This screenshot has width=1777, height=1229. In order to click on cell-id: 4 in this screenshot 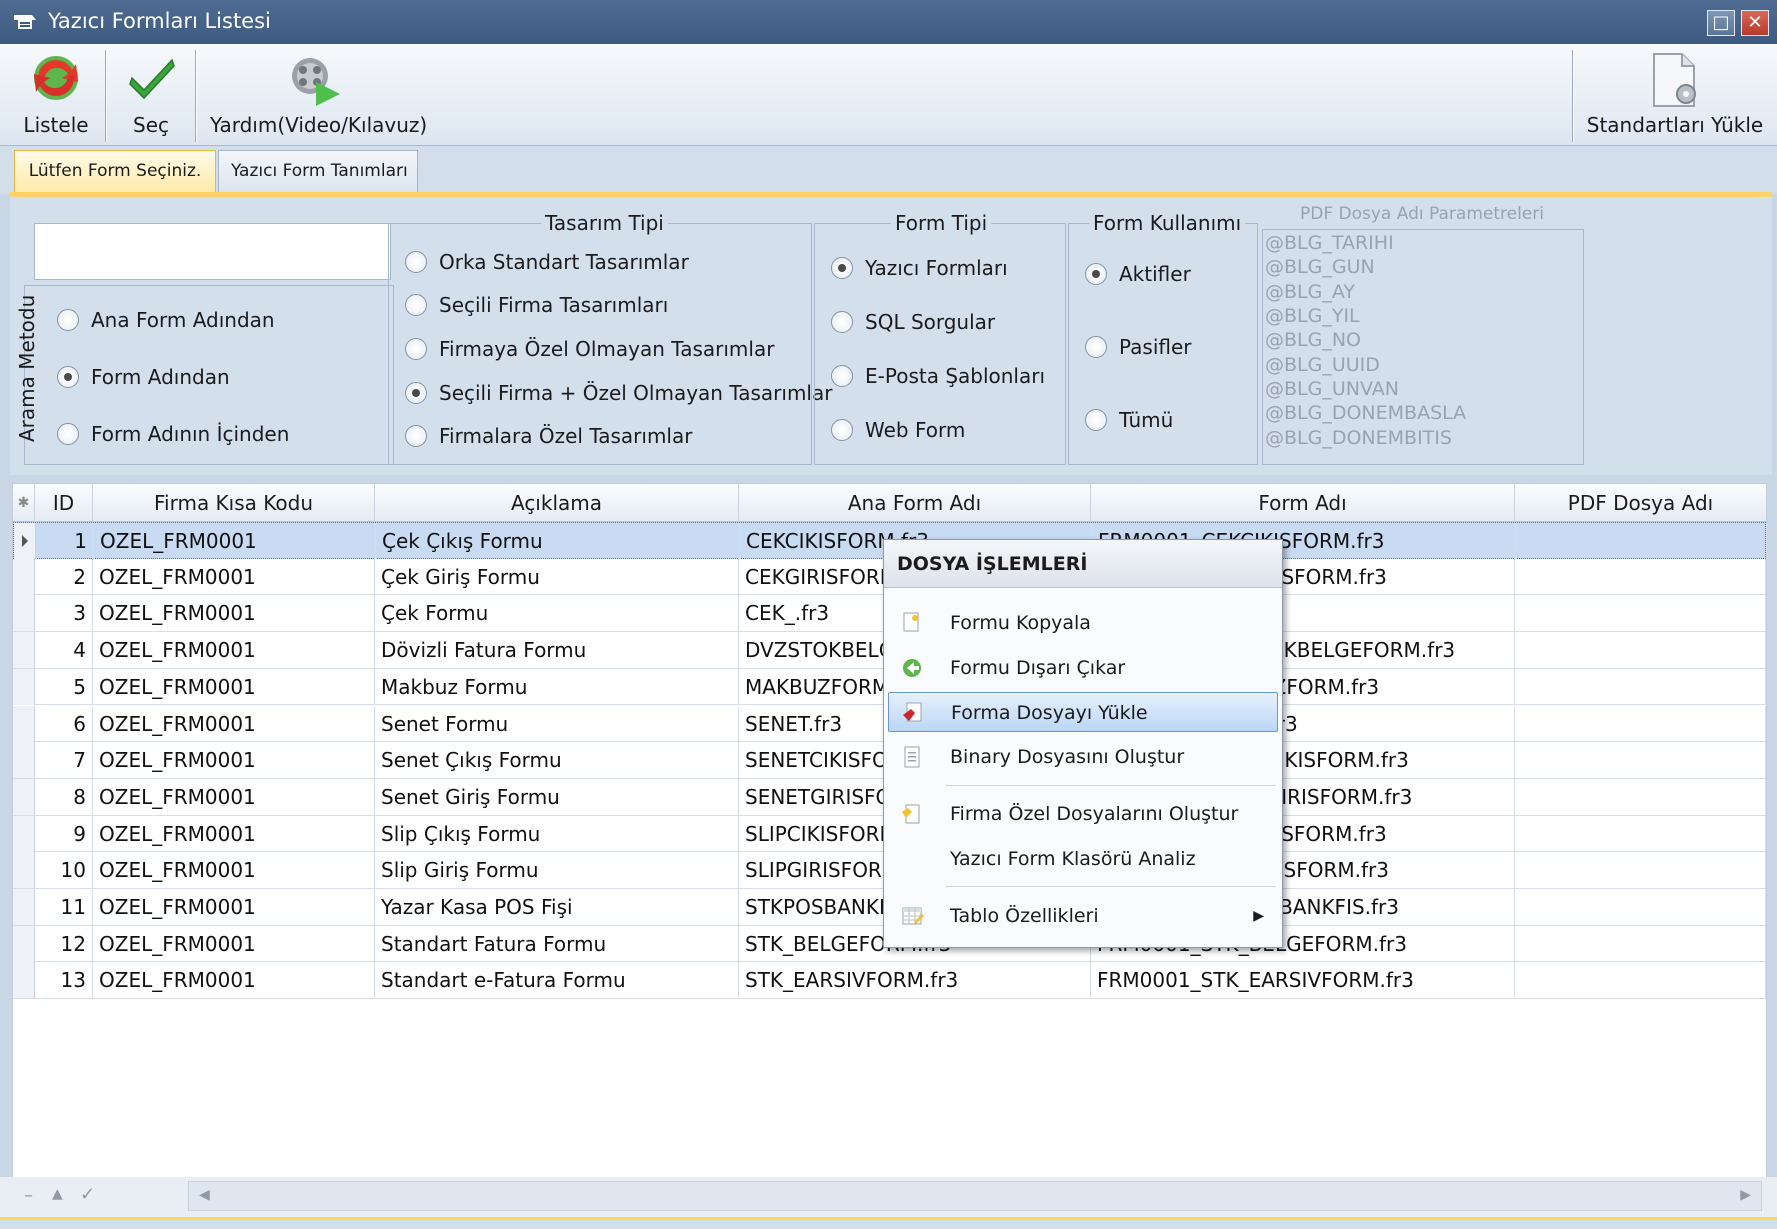, I will do `click(64, 650)`.